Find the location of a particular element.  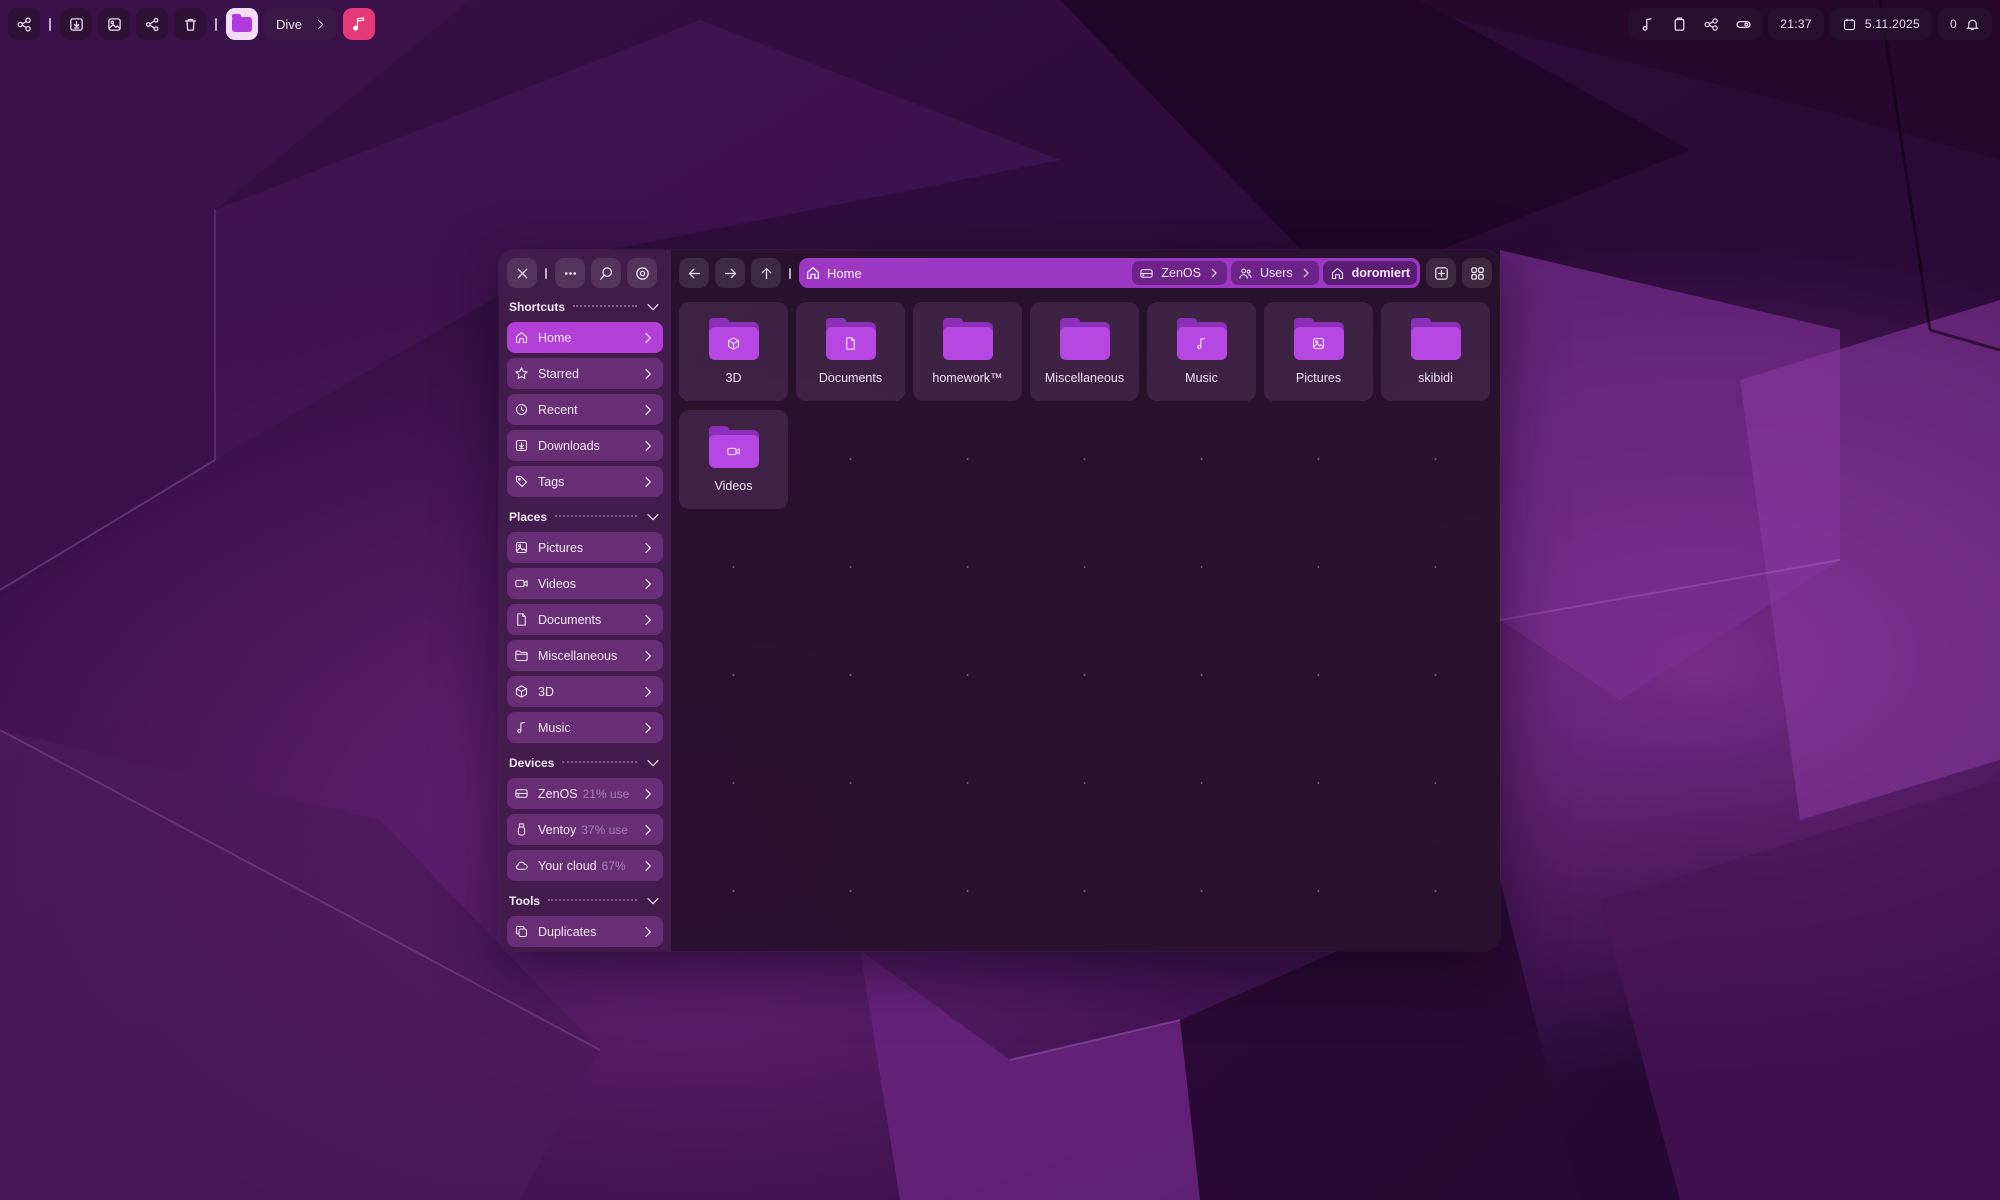

toggle-tray-button is located at coordinates (1743, 24).